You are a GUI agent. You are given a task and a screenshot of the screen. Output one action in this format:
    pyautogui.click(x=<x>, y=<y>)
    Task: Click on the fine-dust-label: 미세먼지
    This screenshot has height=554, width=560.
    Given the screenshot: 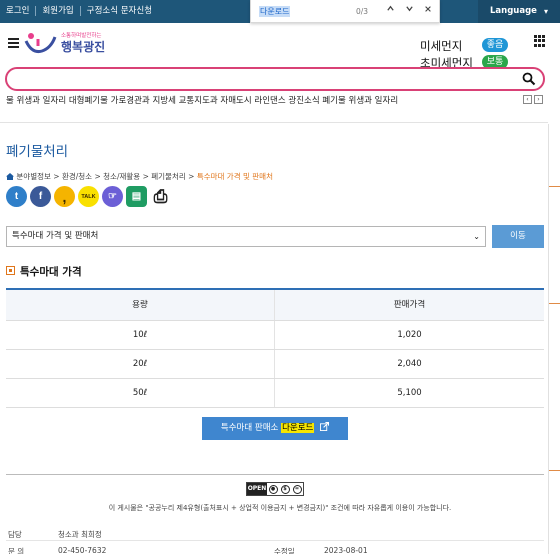 What is the action you would take?
    pyautogui.click(x=441, y=46)
    